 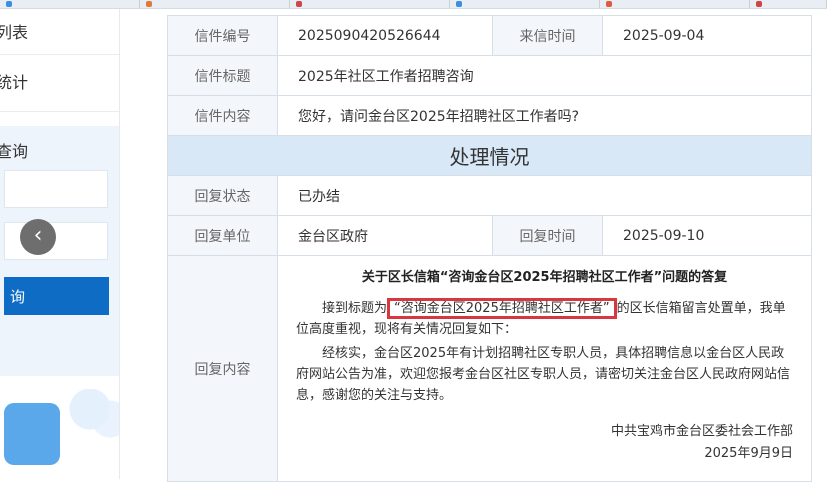 What do you see at coordinates (222, 195) in the screenshot?
I see `reply-status-label: 回复状态` at bounding box center [222, 195].